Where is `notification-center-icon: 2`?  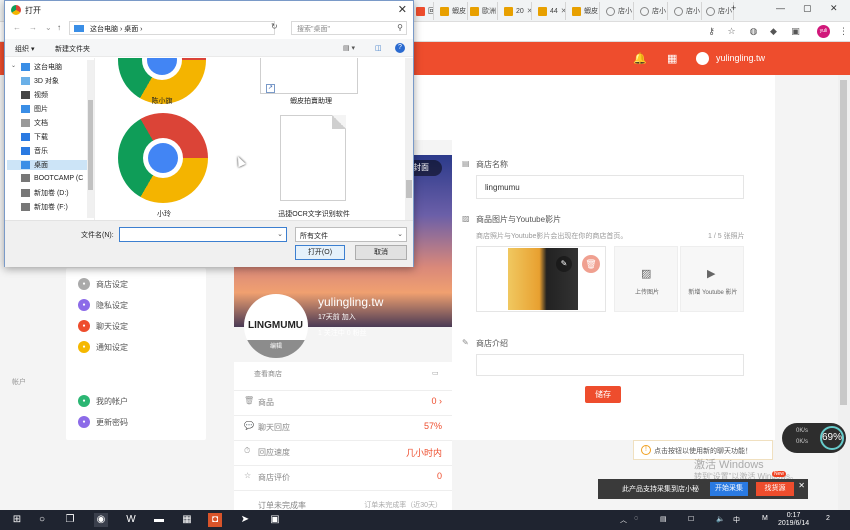
notification-center-icon: 2 is located at coordinates (828, 518).